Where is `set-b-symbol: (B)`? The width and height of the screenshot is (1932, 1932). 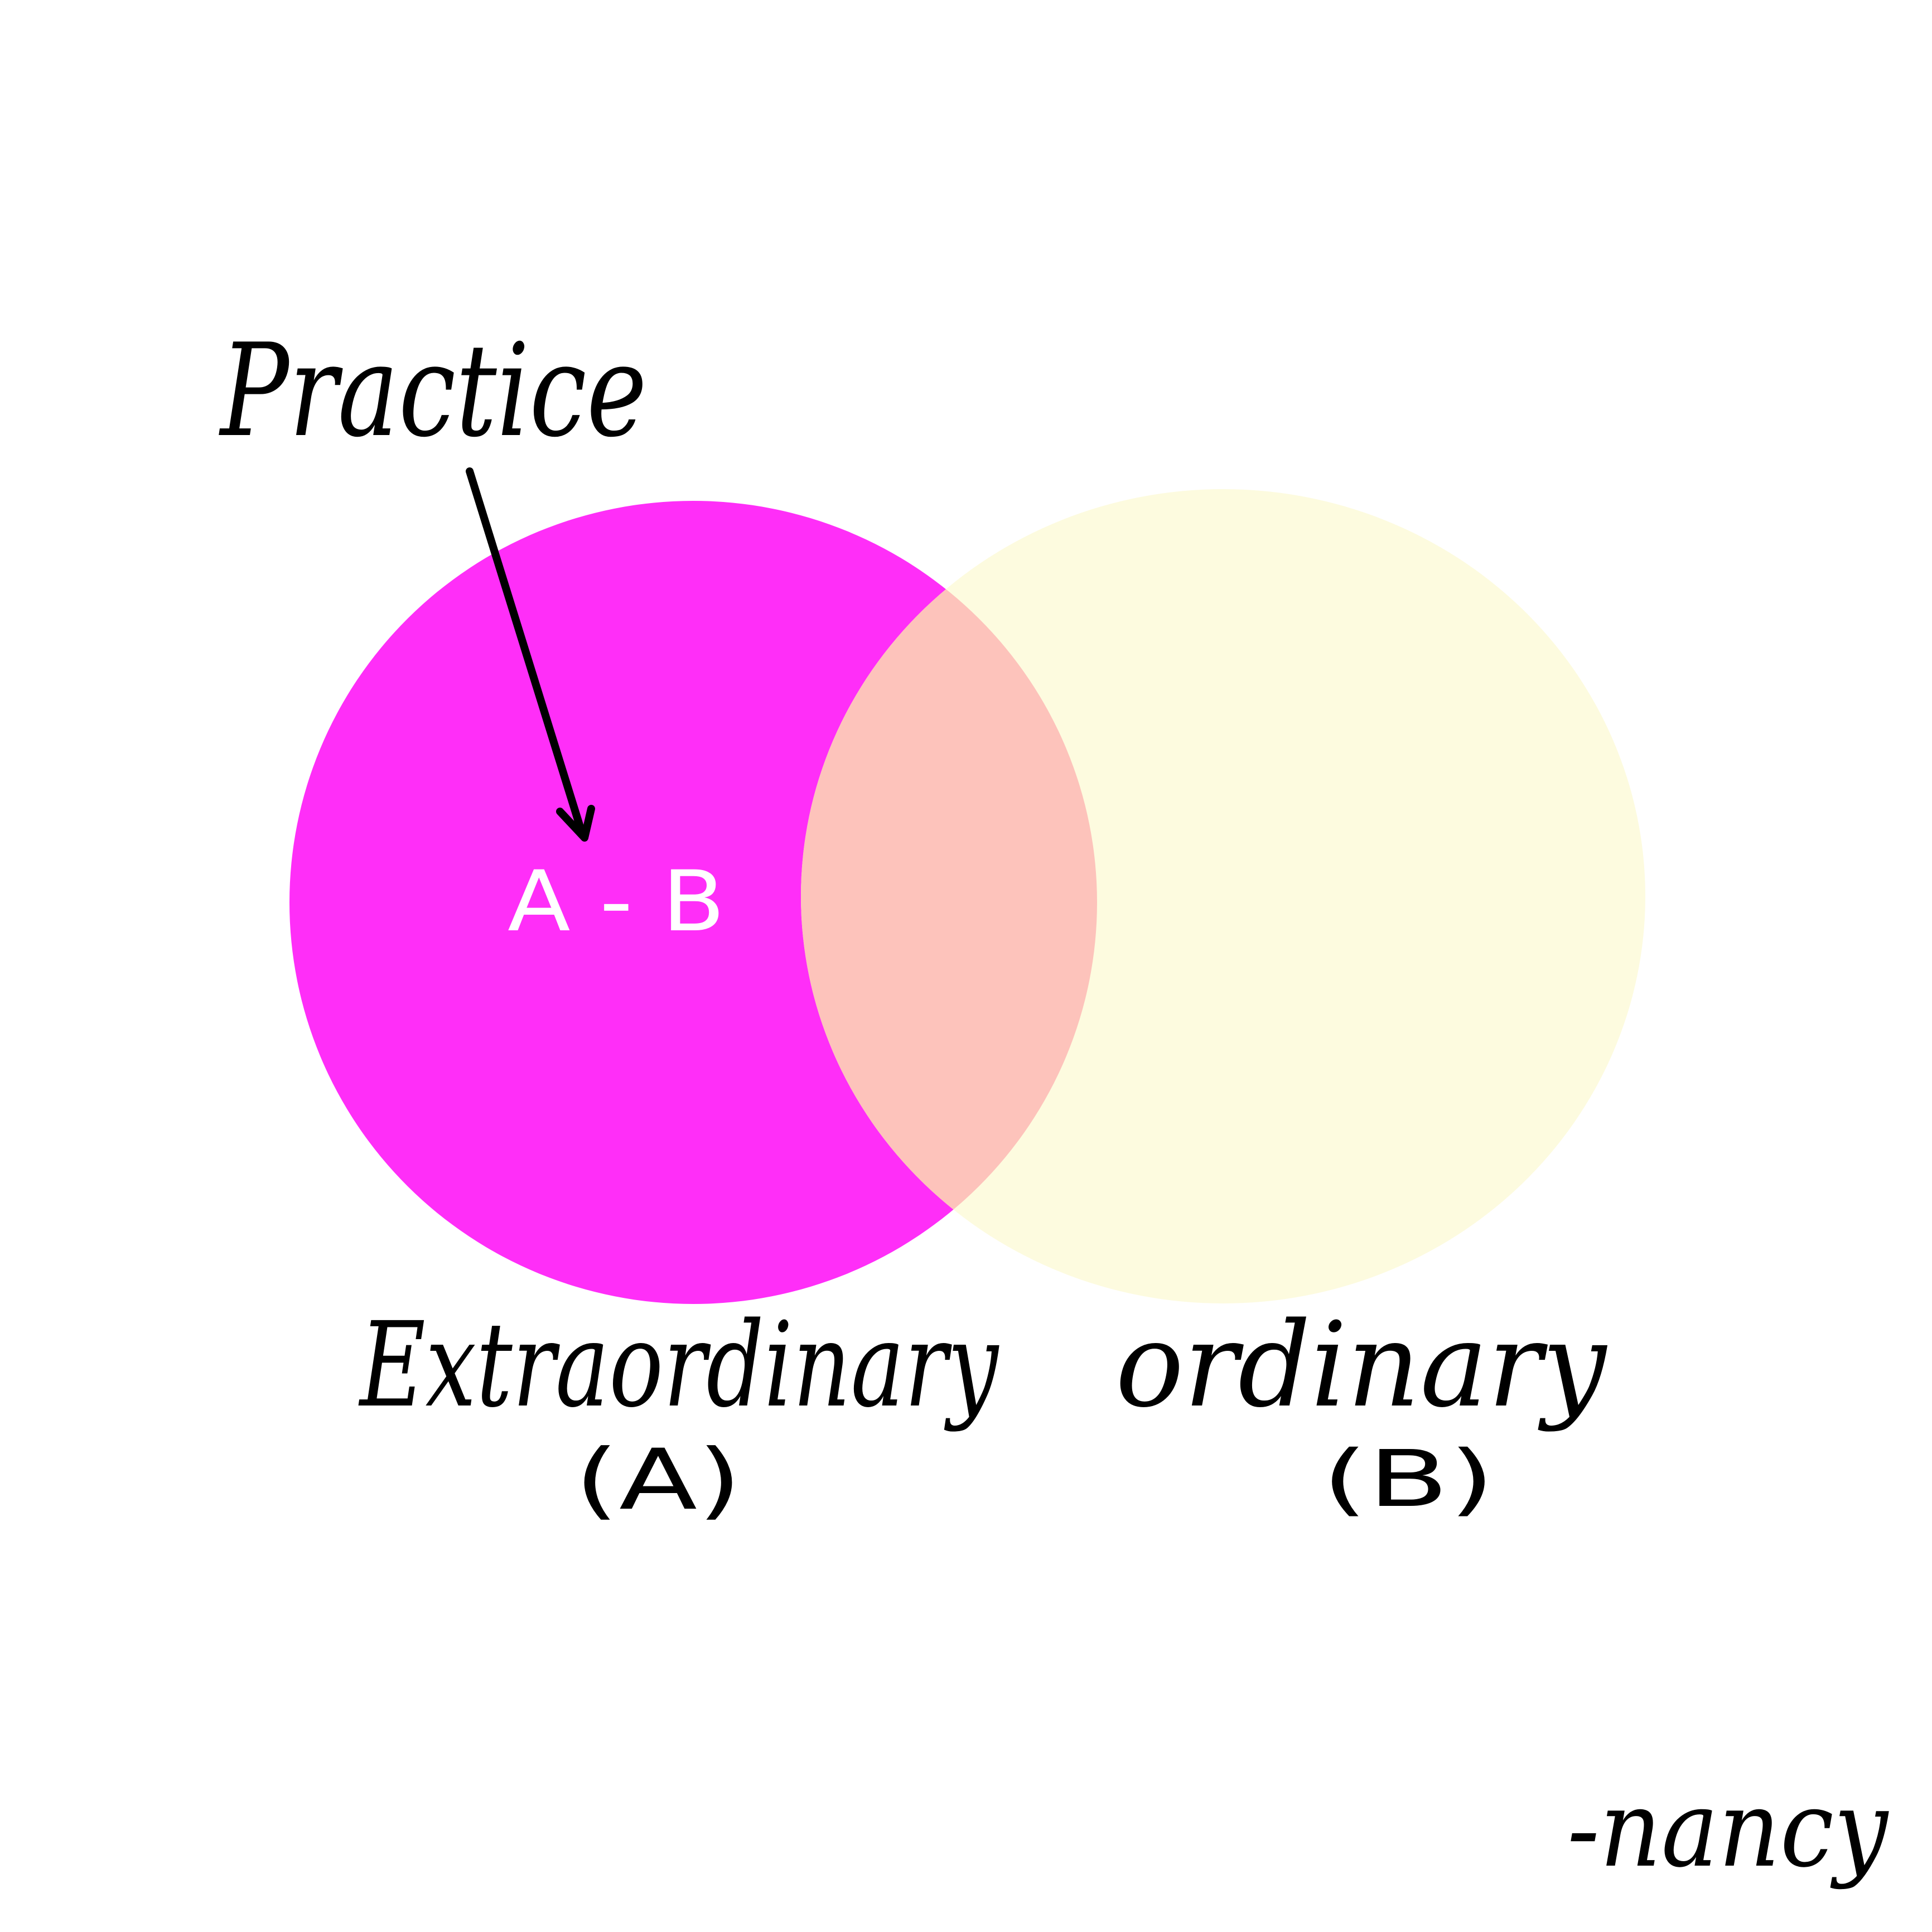 set-b-symbol: (B) is located at coordinates (1408, 1479).